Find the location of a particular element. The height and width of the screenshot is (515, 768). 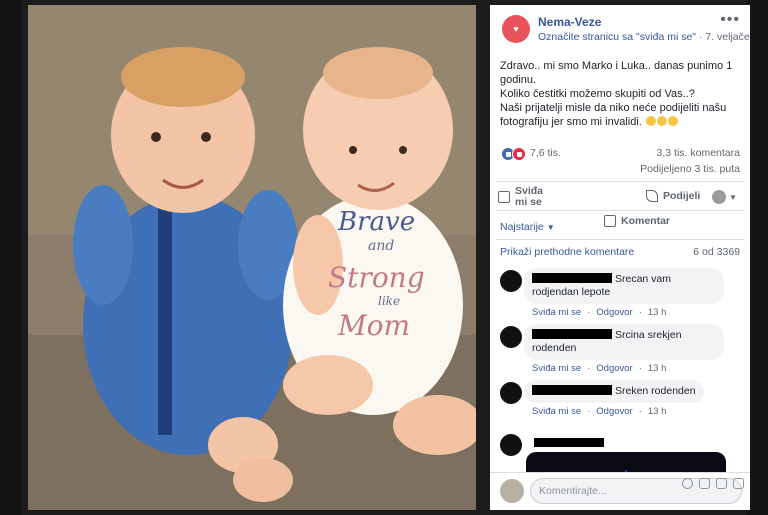

post-text-line: Koliko čestitki možemo skupiti od Vas..? is located at coordinates (597, 94).